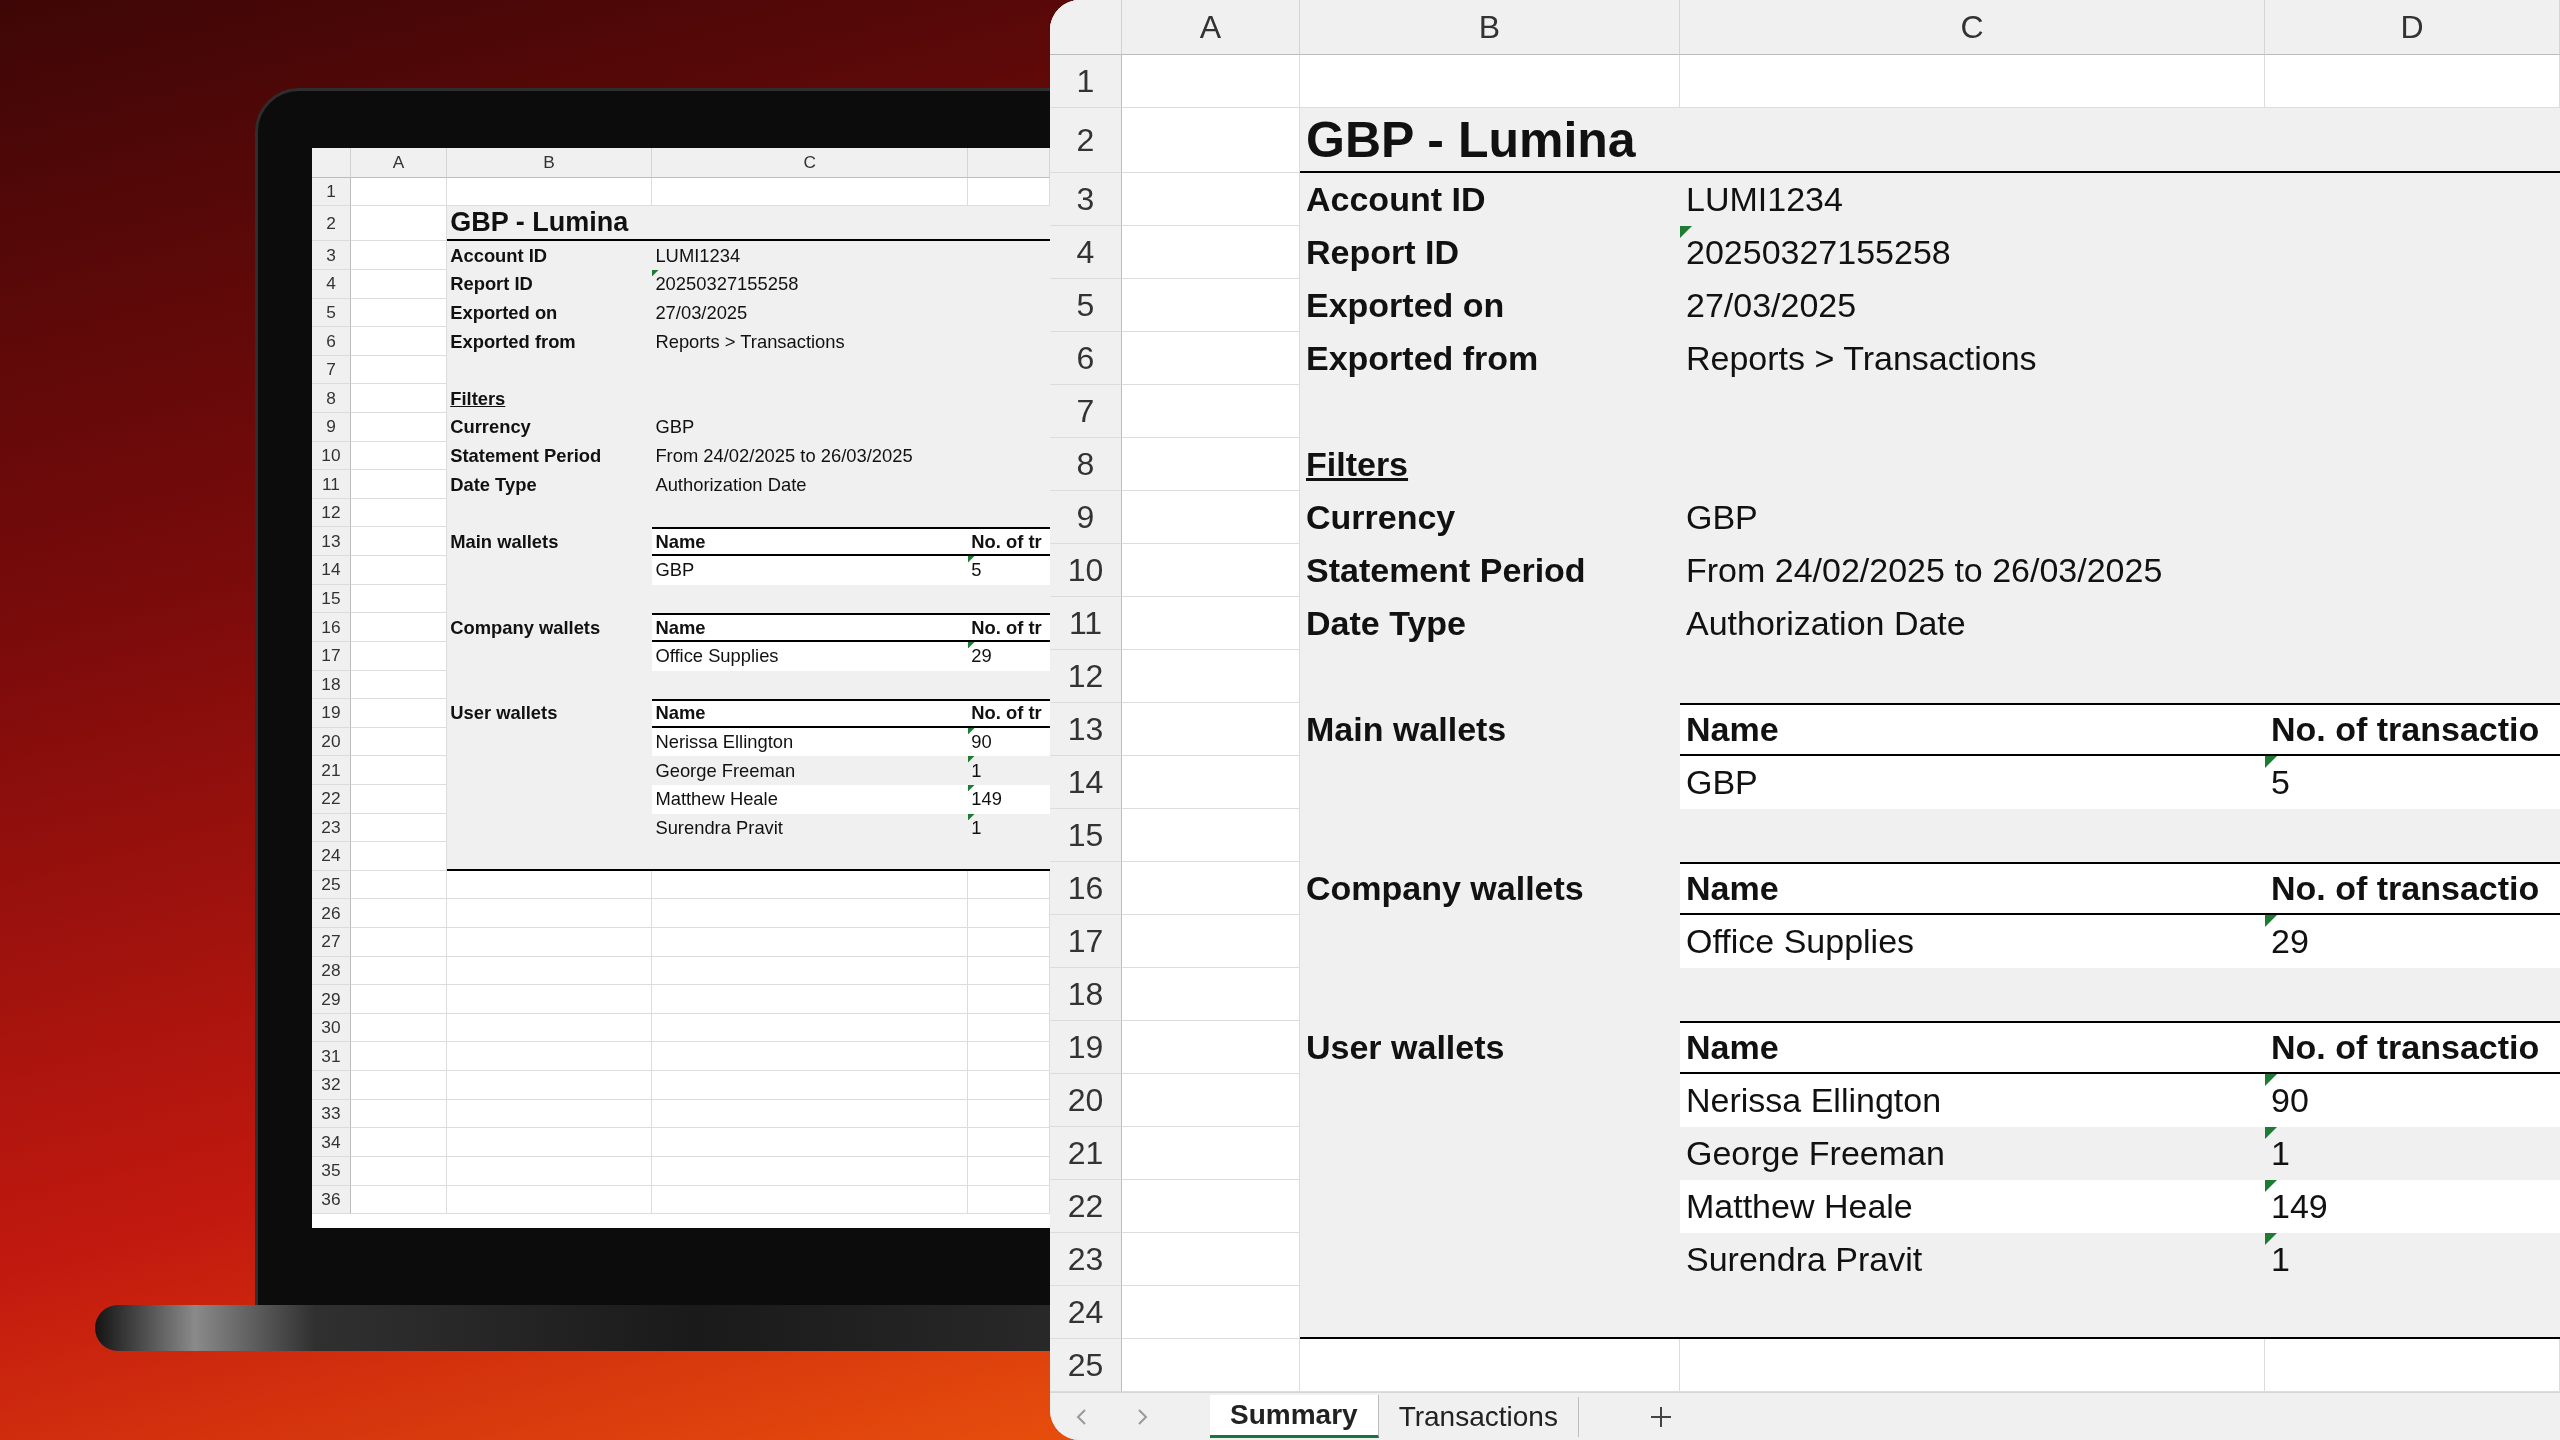 This screenshot has width=2560, height=1440. What do you see at coordinates (331, 570) in the screenshot?
I see `row-number: 14` at bounding box center [331, 570].